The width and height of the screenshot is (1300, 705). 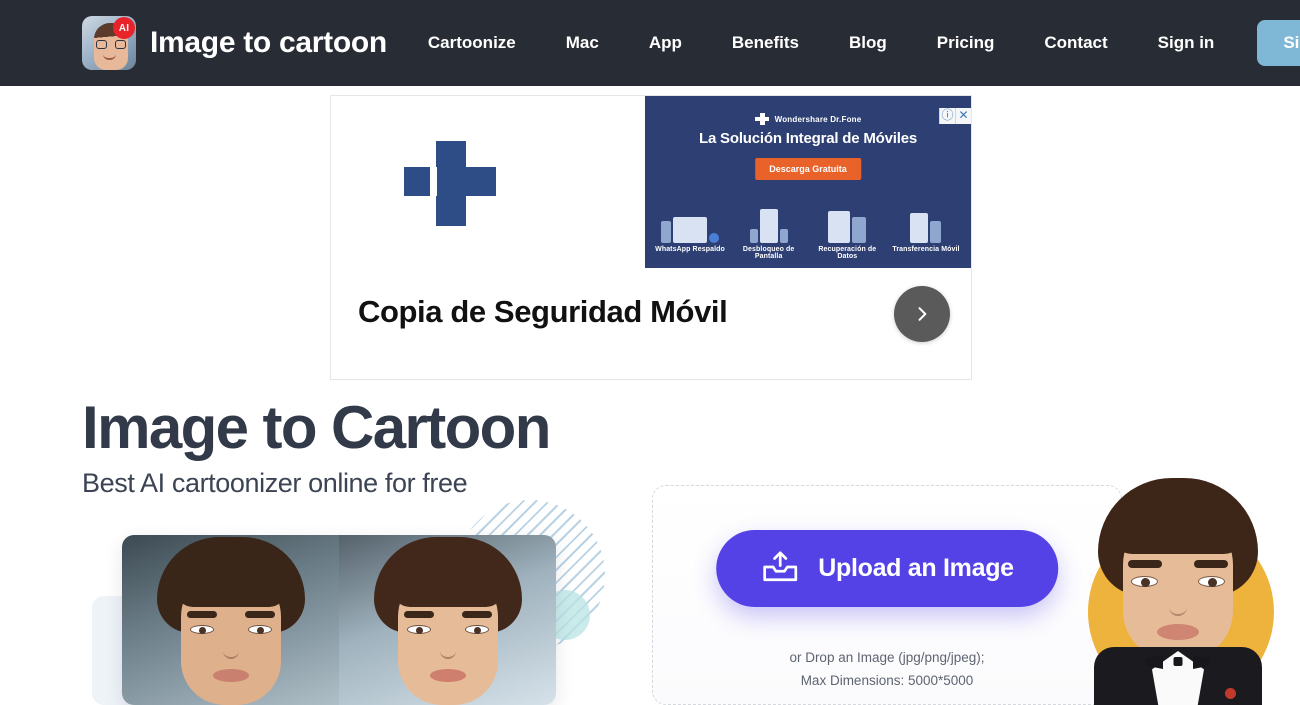 I want to click on upload-image-button: Upload an Image, so click(x=887, y=568).